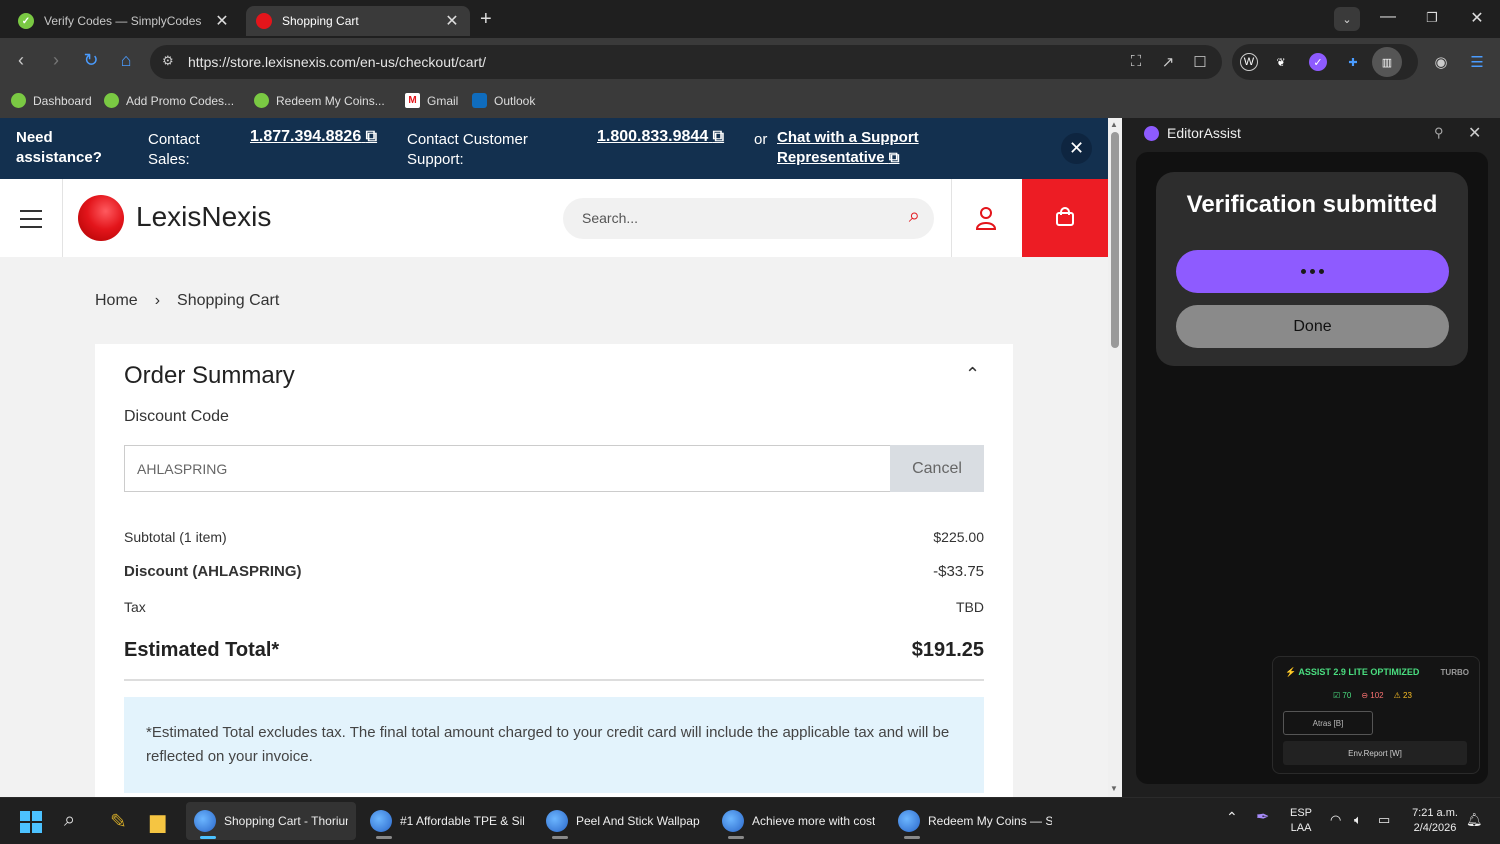 Image resolution: width=1500 pixels, height=844 pixels. I want to click on taskbar-app-redeem: Redeem My Coins — Si, so click(975, 821).